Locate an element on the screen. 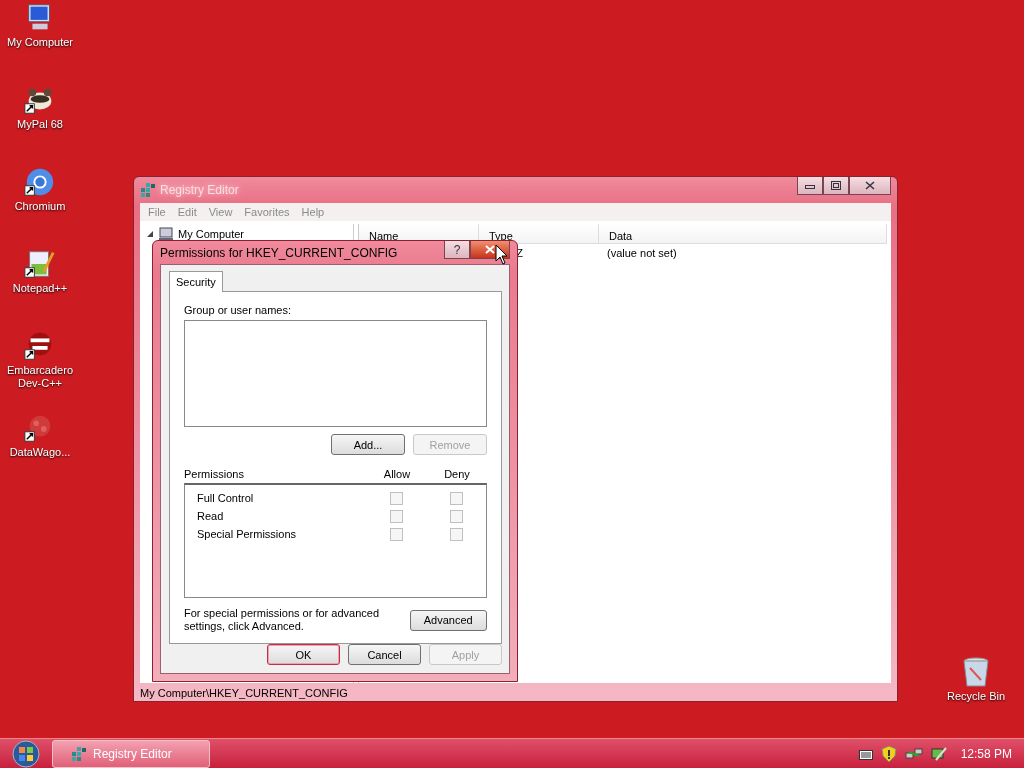  network-icon is located at coordinates (913, 753).